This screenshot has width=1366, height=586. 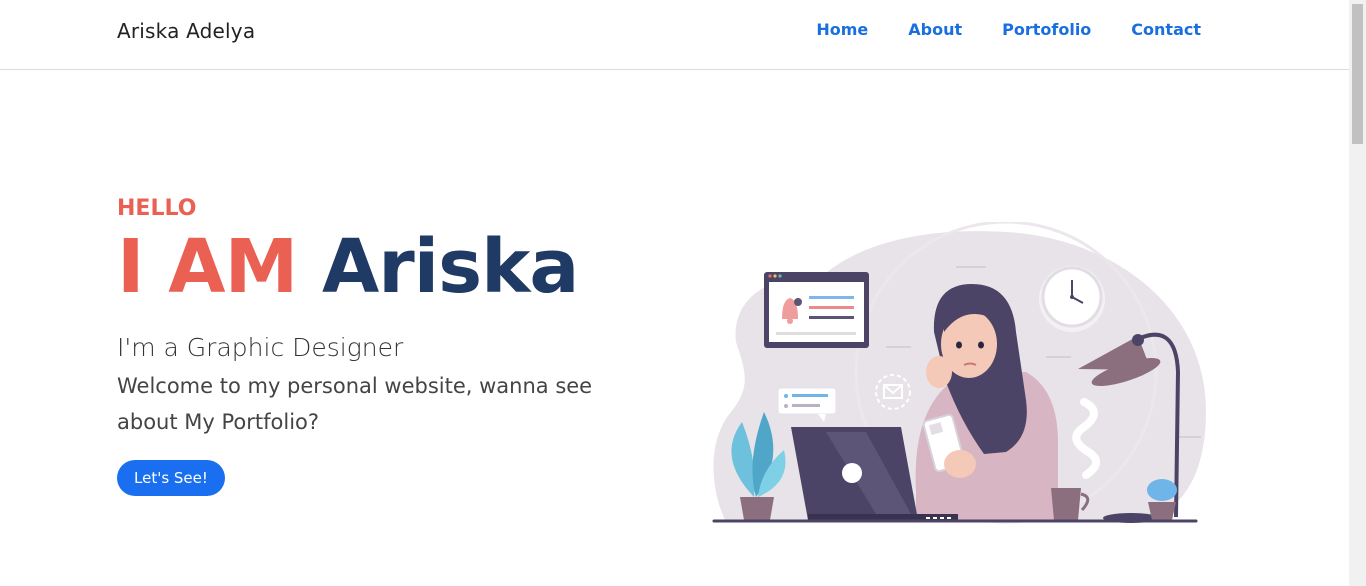 I want to click on nav-link-about: About, so click(x=935, y=29).